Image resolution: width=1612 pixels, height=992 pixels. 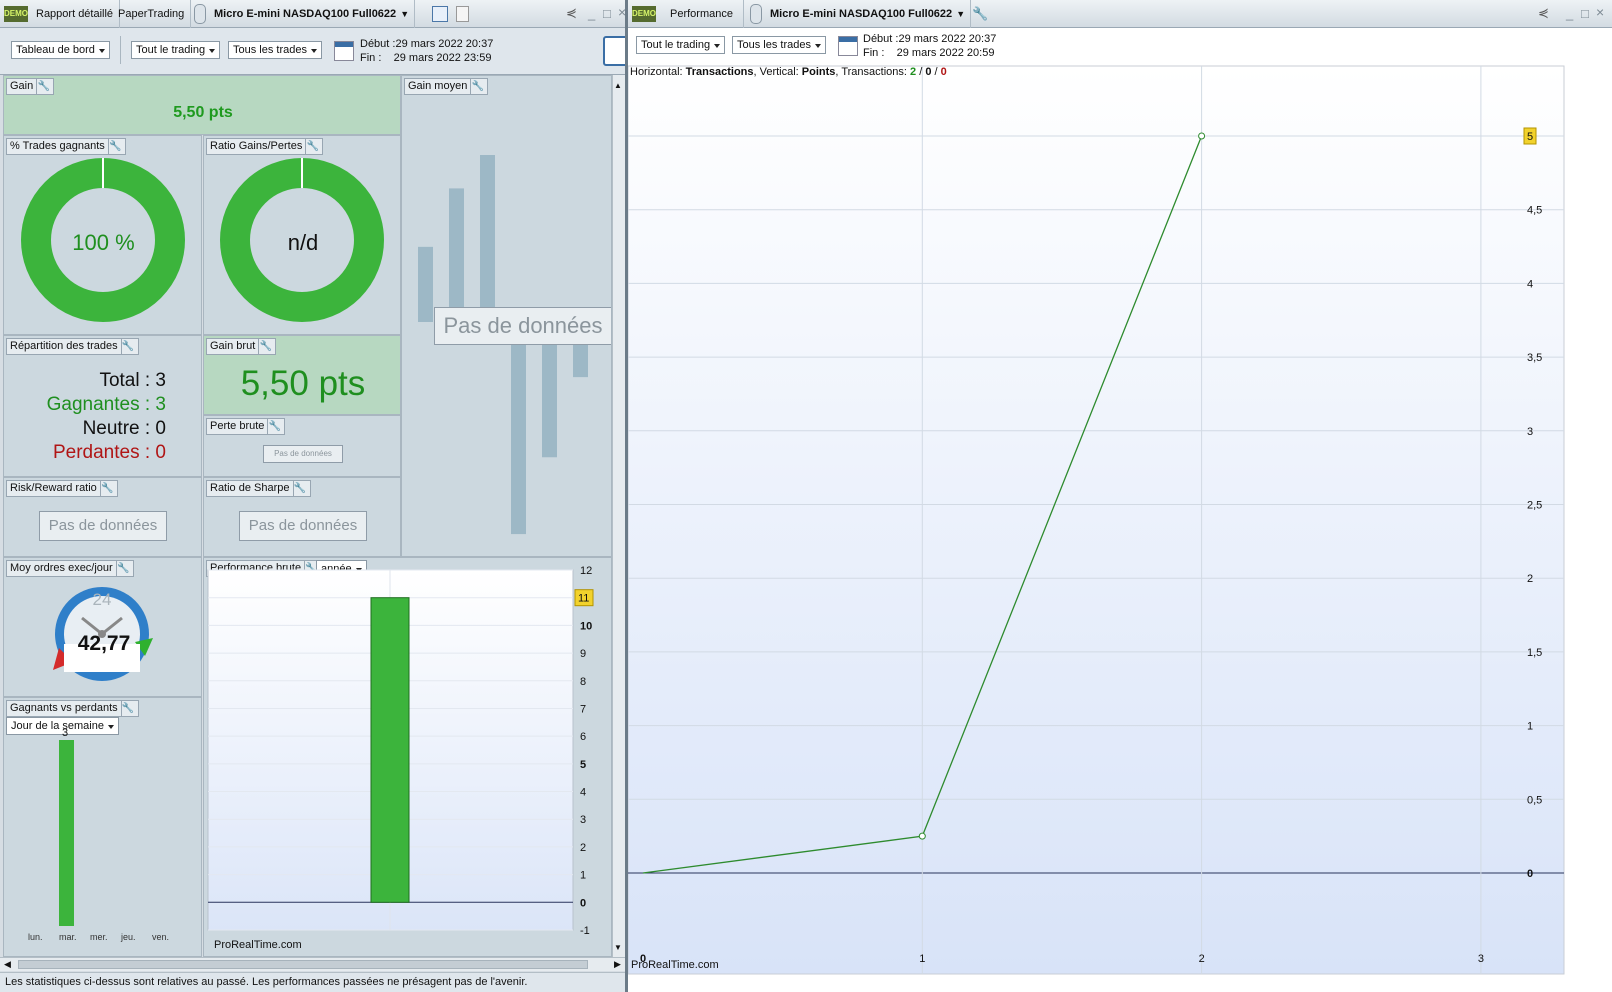 What do you see at coordinates (586, 626) in the screenshot?
I see `perf-brute-tick: 10` at bounding box center [586, 626].